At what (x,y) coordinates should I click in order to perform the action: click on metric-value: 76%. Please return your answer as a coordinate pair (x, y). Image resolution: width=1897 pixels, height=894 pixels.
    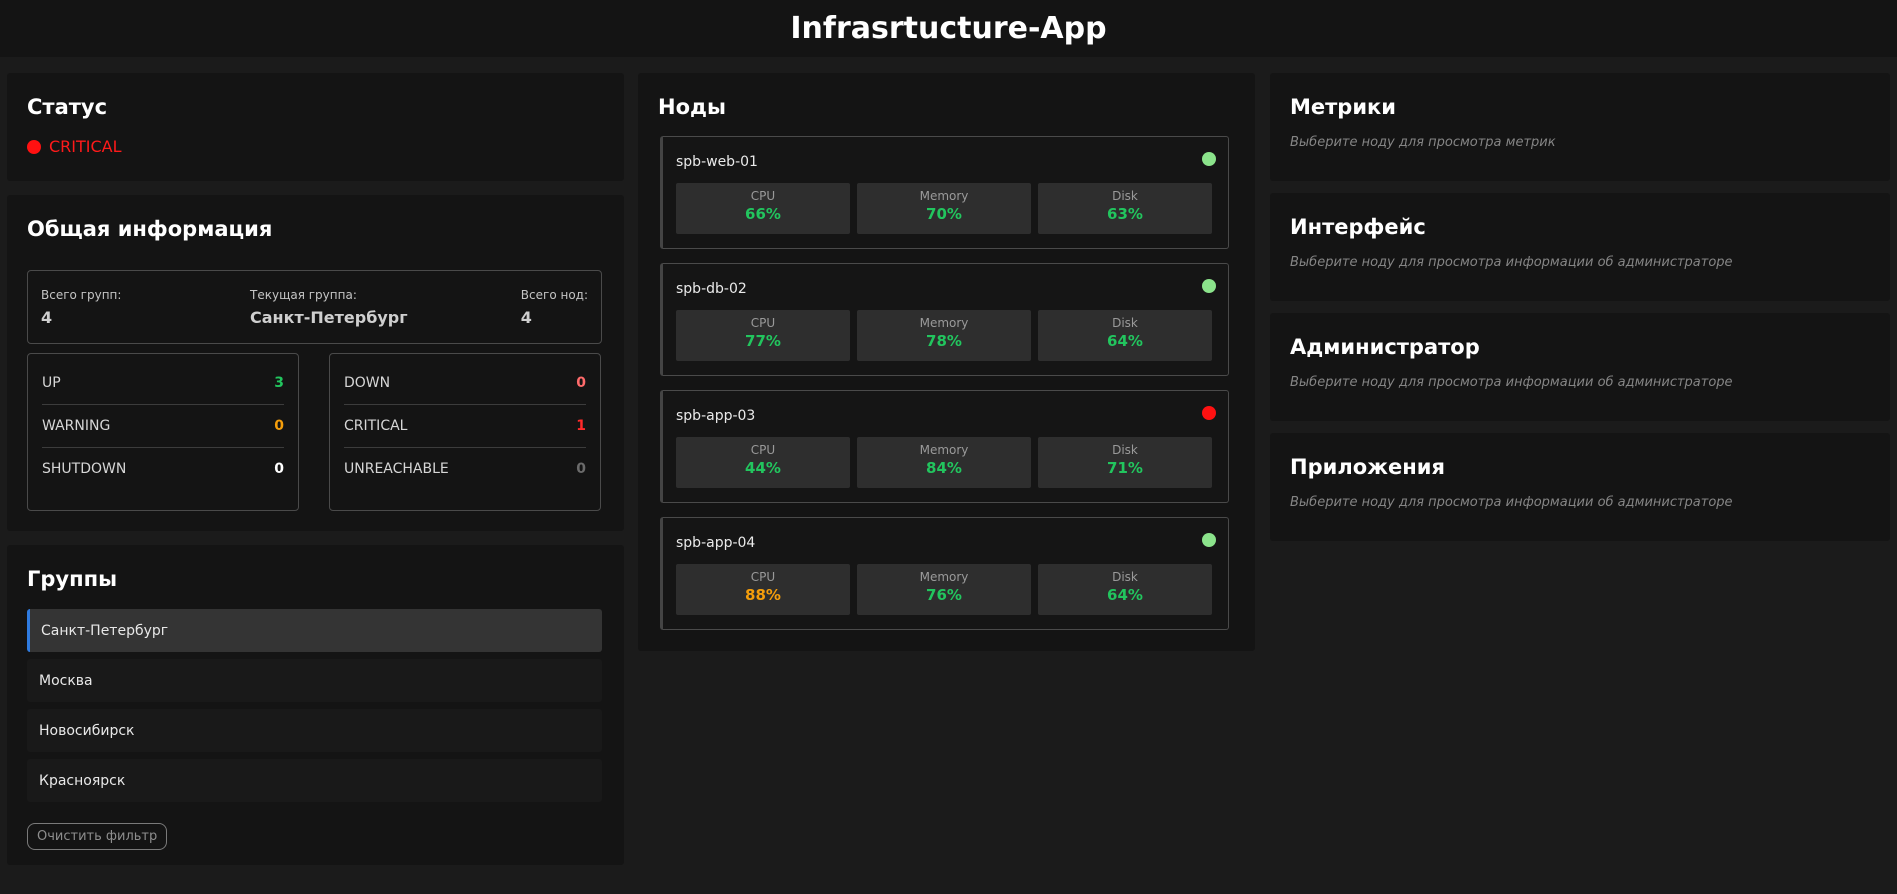
    Looking at the image, I should click on (944, 595).